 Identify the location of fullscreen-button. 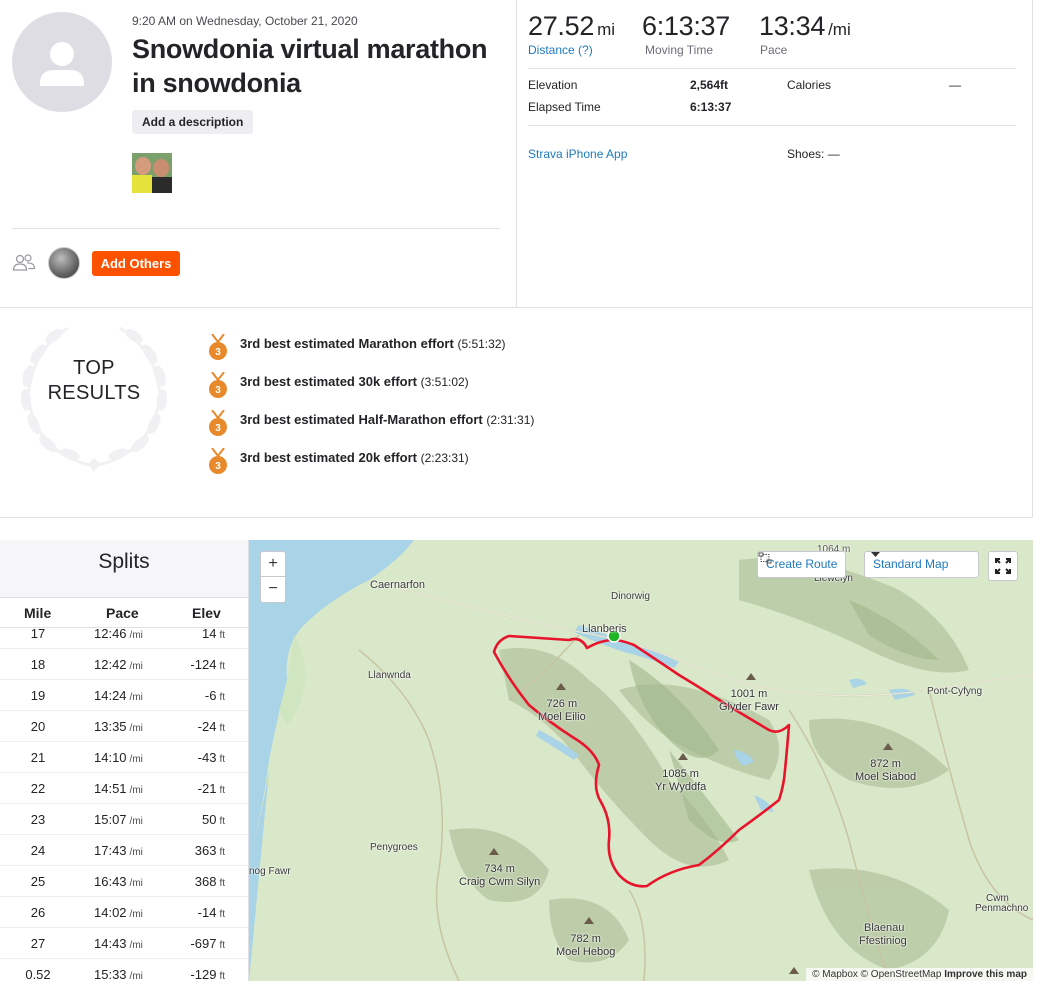
(1003, 566).